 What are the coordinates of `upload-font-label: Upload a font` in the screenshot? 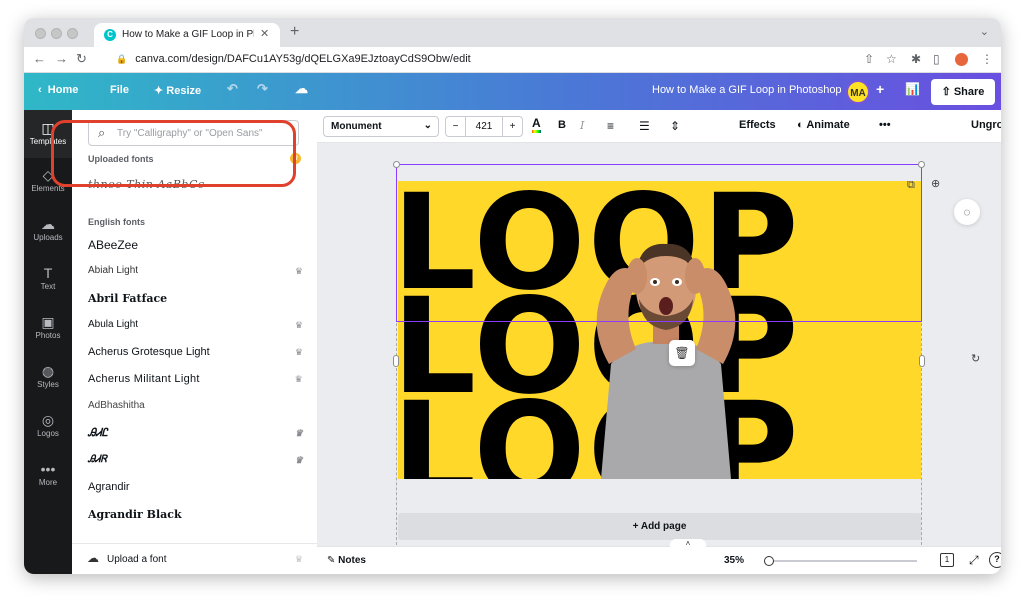 It's located at (137, 559).